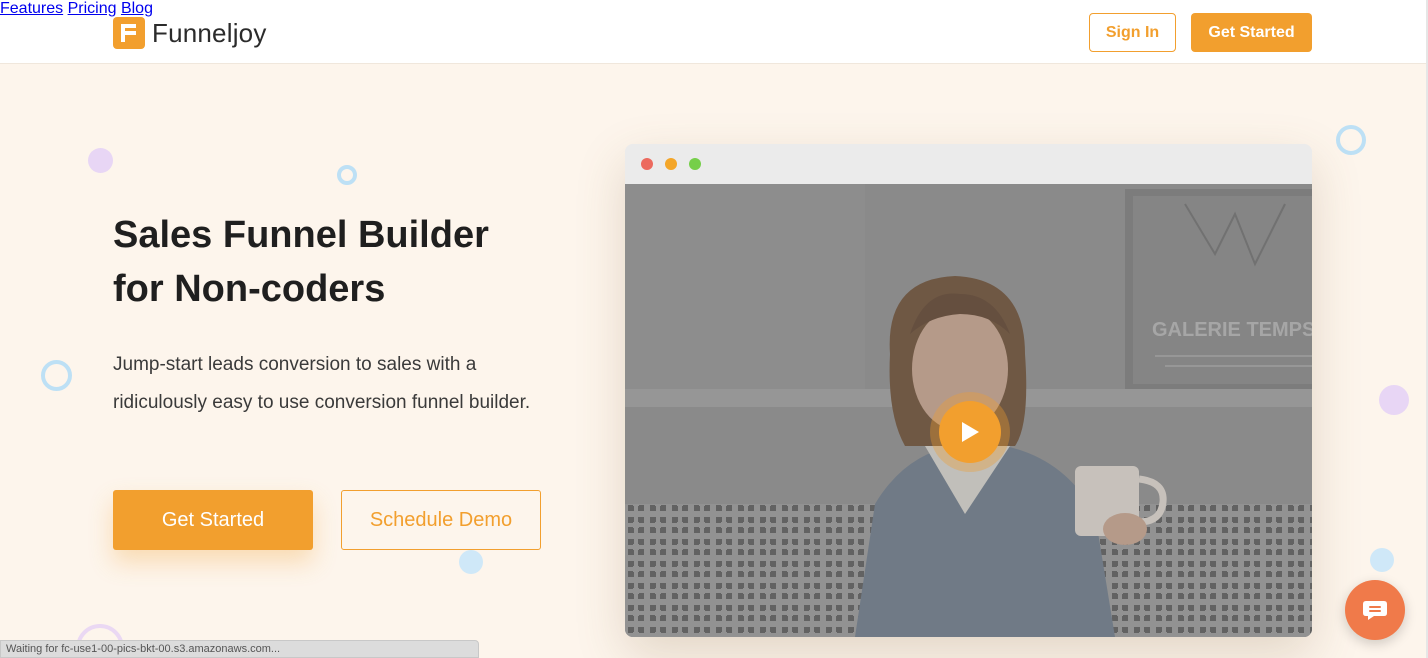 This screenshot has width=1428, height=658. Describe the element at coordinates (647, 164) in the screenshot. I see `close-dot-icon` at that location.